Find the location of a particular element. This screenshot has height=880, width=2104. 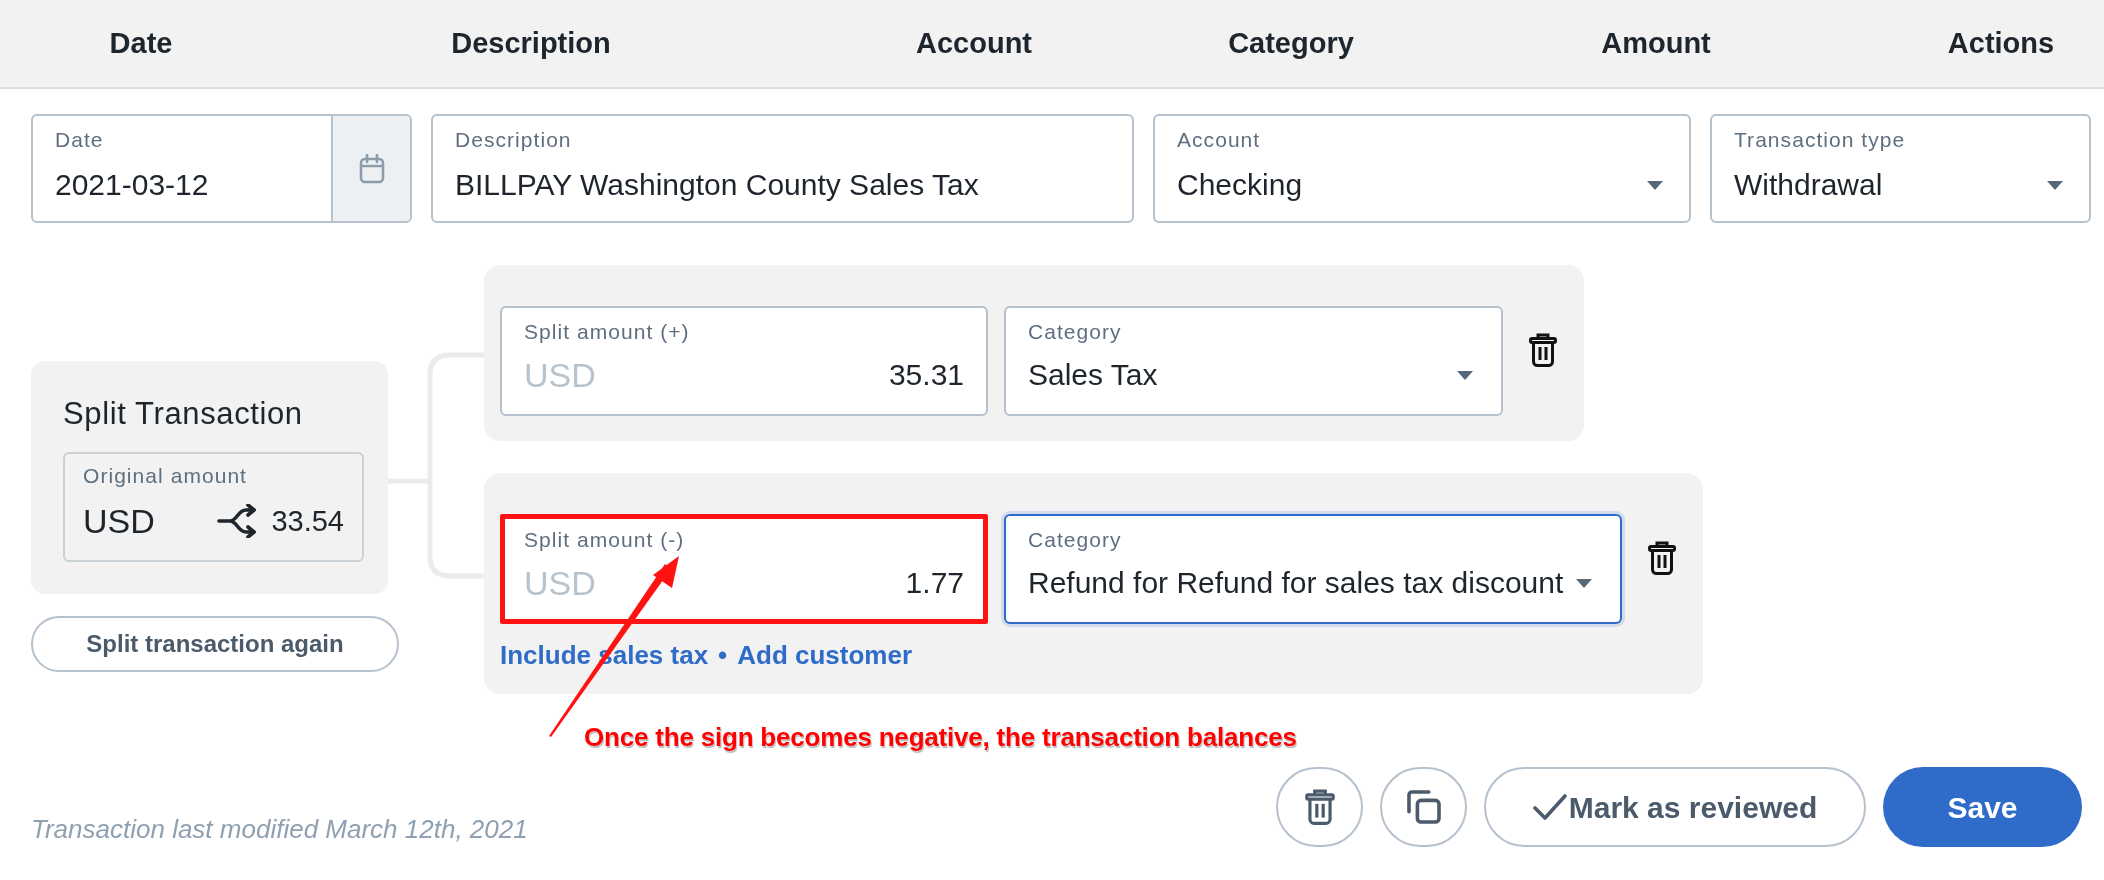

save-button: Save is located at coordinates (1982, 807).